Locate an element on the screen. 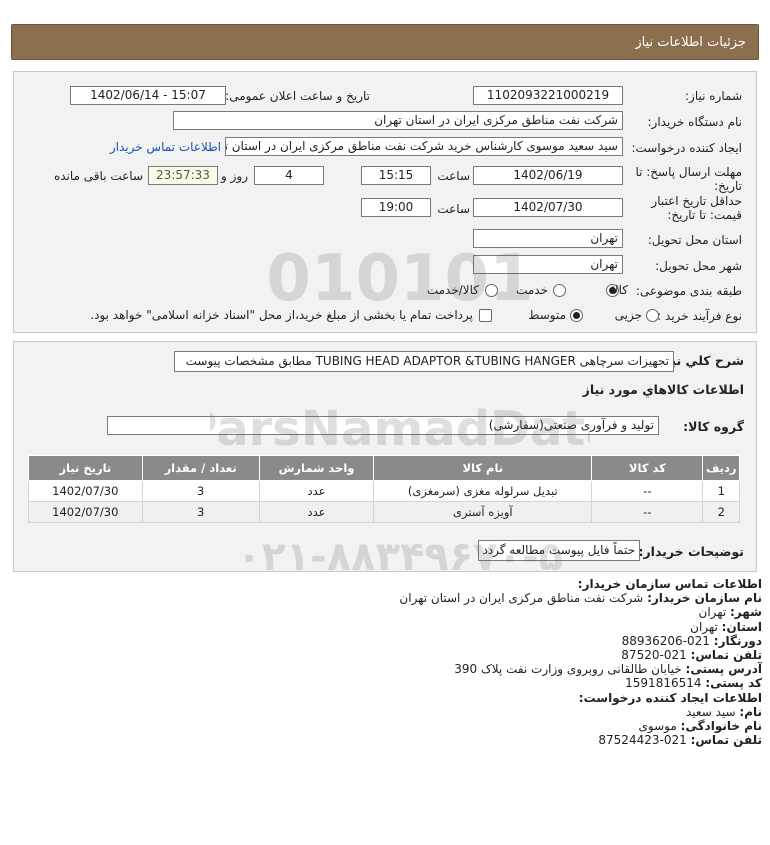  contact-phone-label: تلفن تماس: is located at coordinates (726, 655).